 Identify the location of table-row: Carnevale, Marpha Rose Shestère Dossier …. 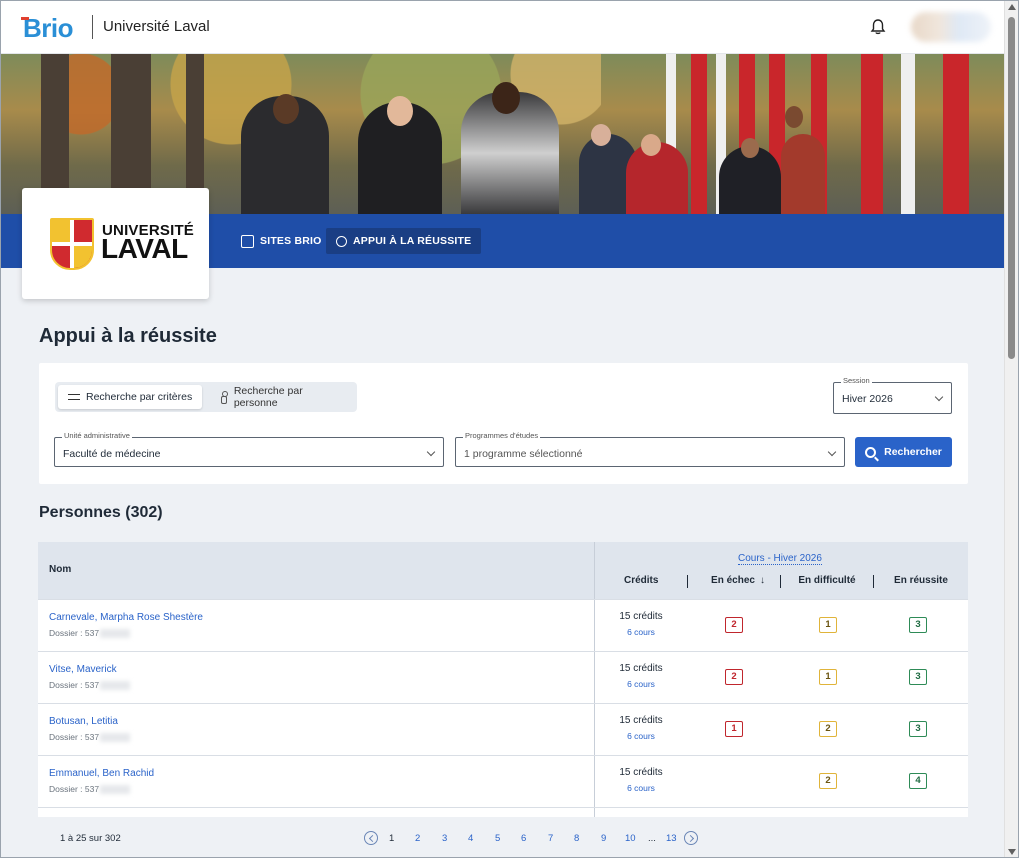
(503, 625).